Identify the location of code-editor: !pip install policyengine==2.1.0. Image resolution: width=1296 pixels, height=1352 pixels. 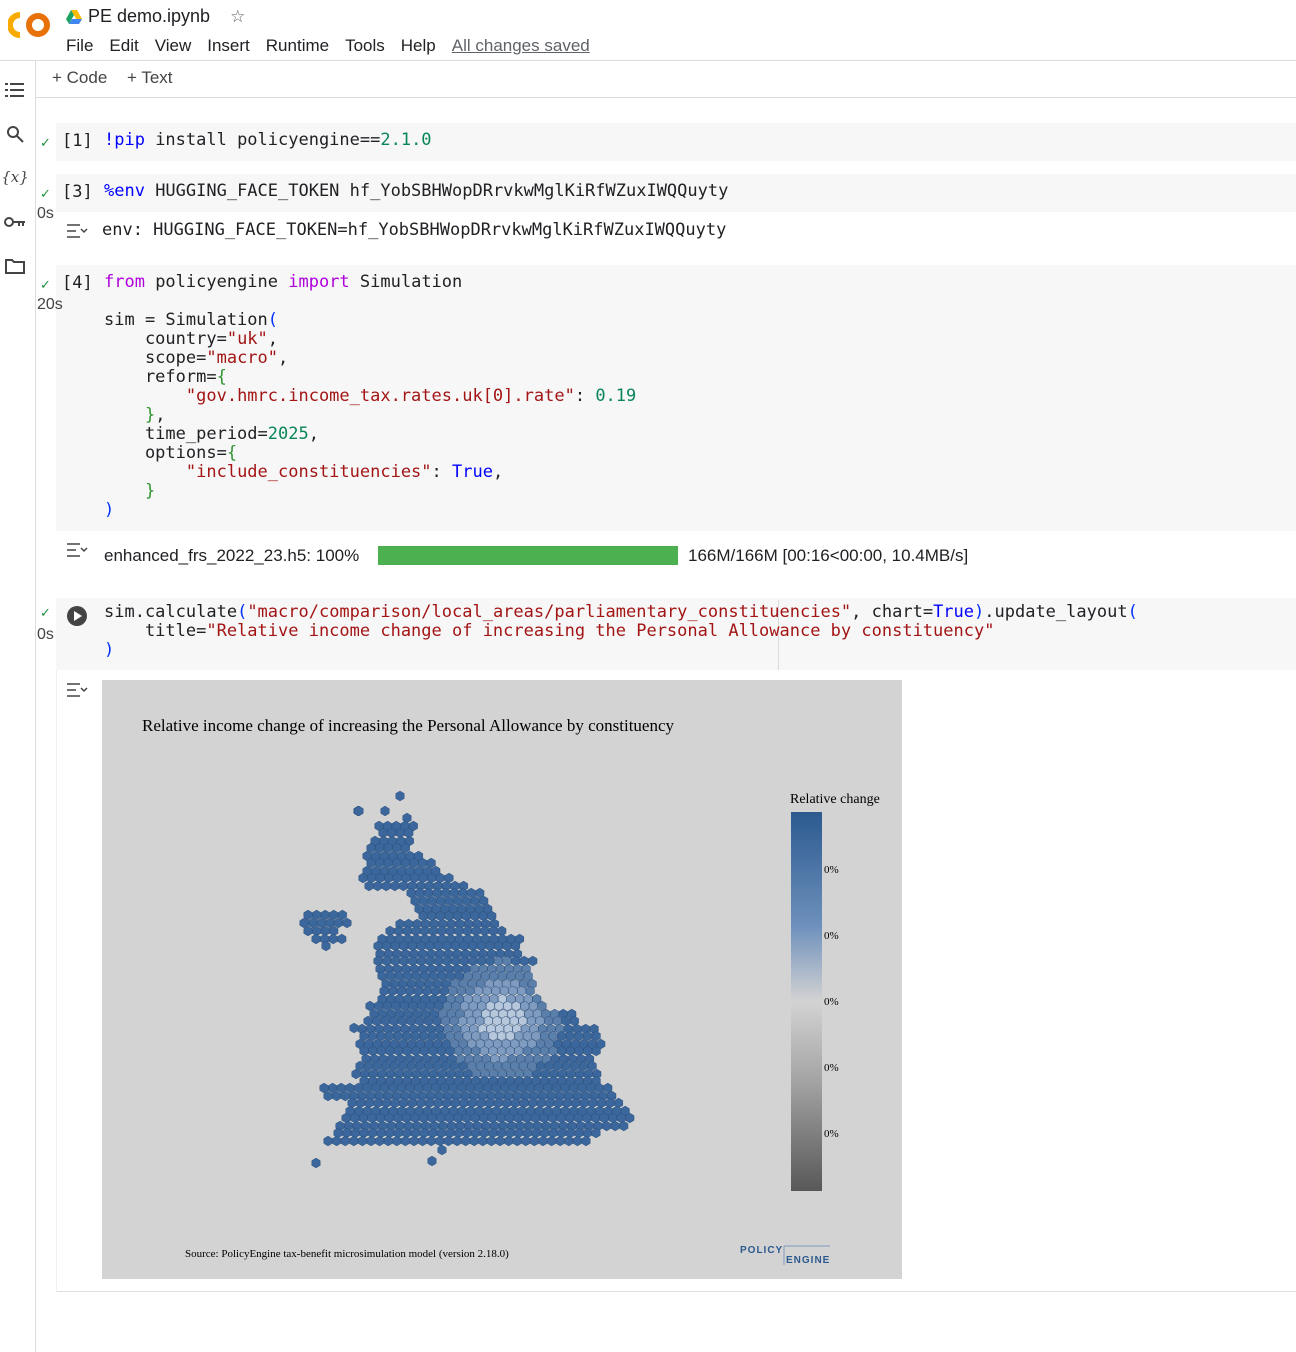
(268, 140).